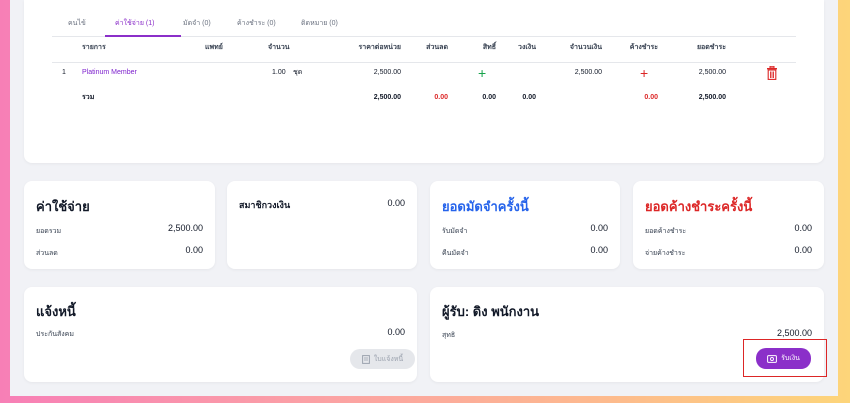 The height and width of the screenshot is (403, 850). I want to click on invoice-fee-label: ประกันสังคม, so click(55, 334).